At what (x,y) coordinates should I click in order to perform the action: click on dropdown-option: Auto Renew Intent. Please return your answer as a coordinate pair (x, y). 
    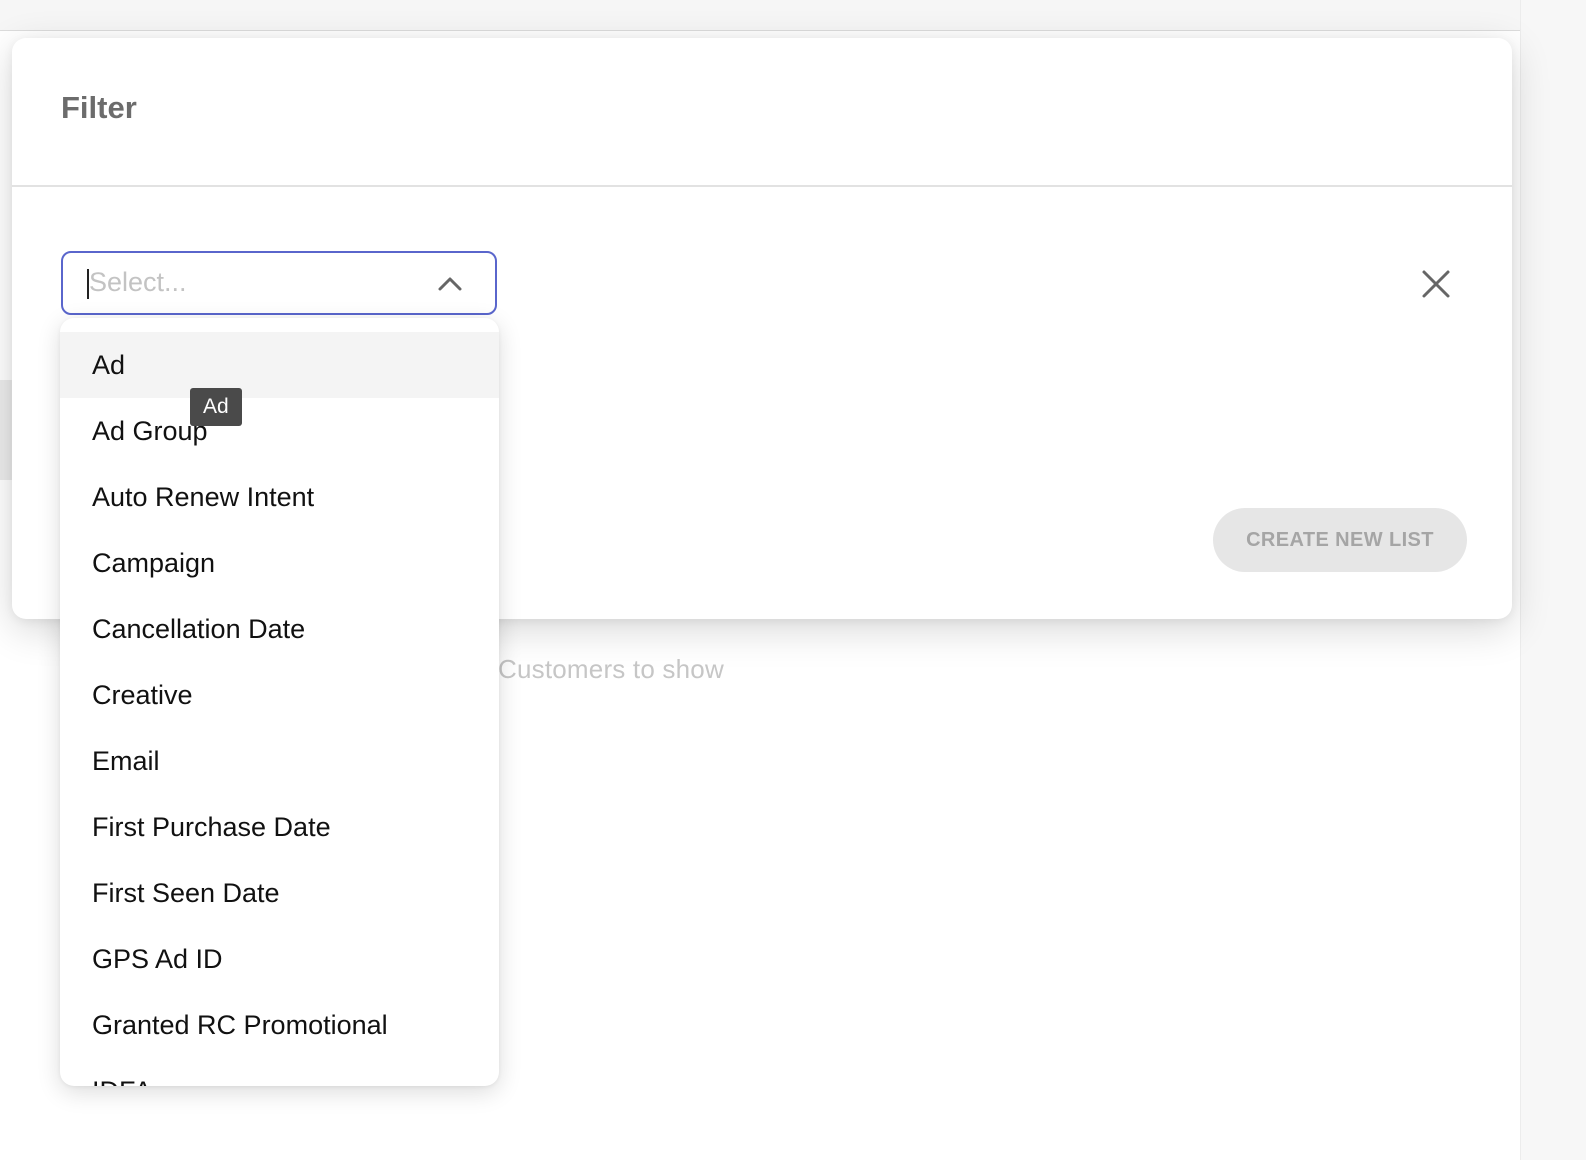
    Looking at the image, I should click on (279, 497).